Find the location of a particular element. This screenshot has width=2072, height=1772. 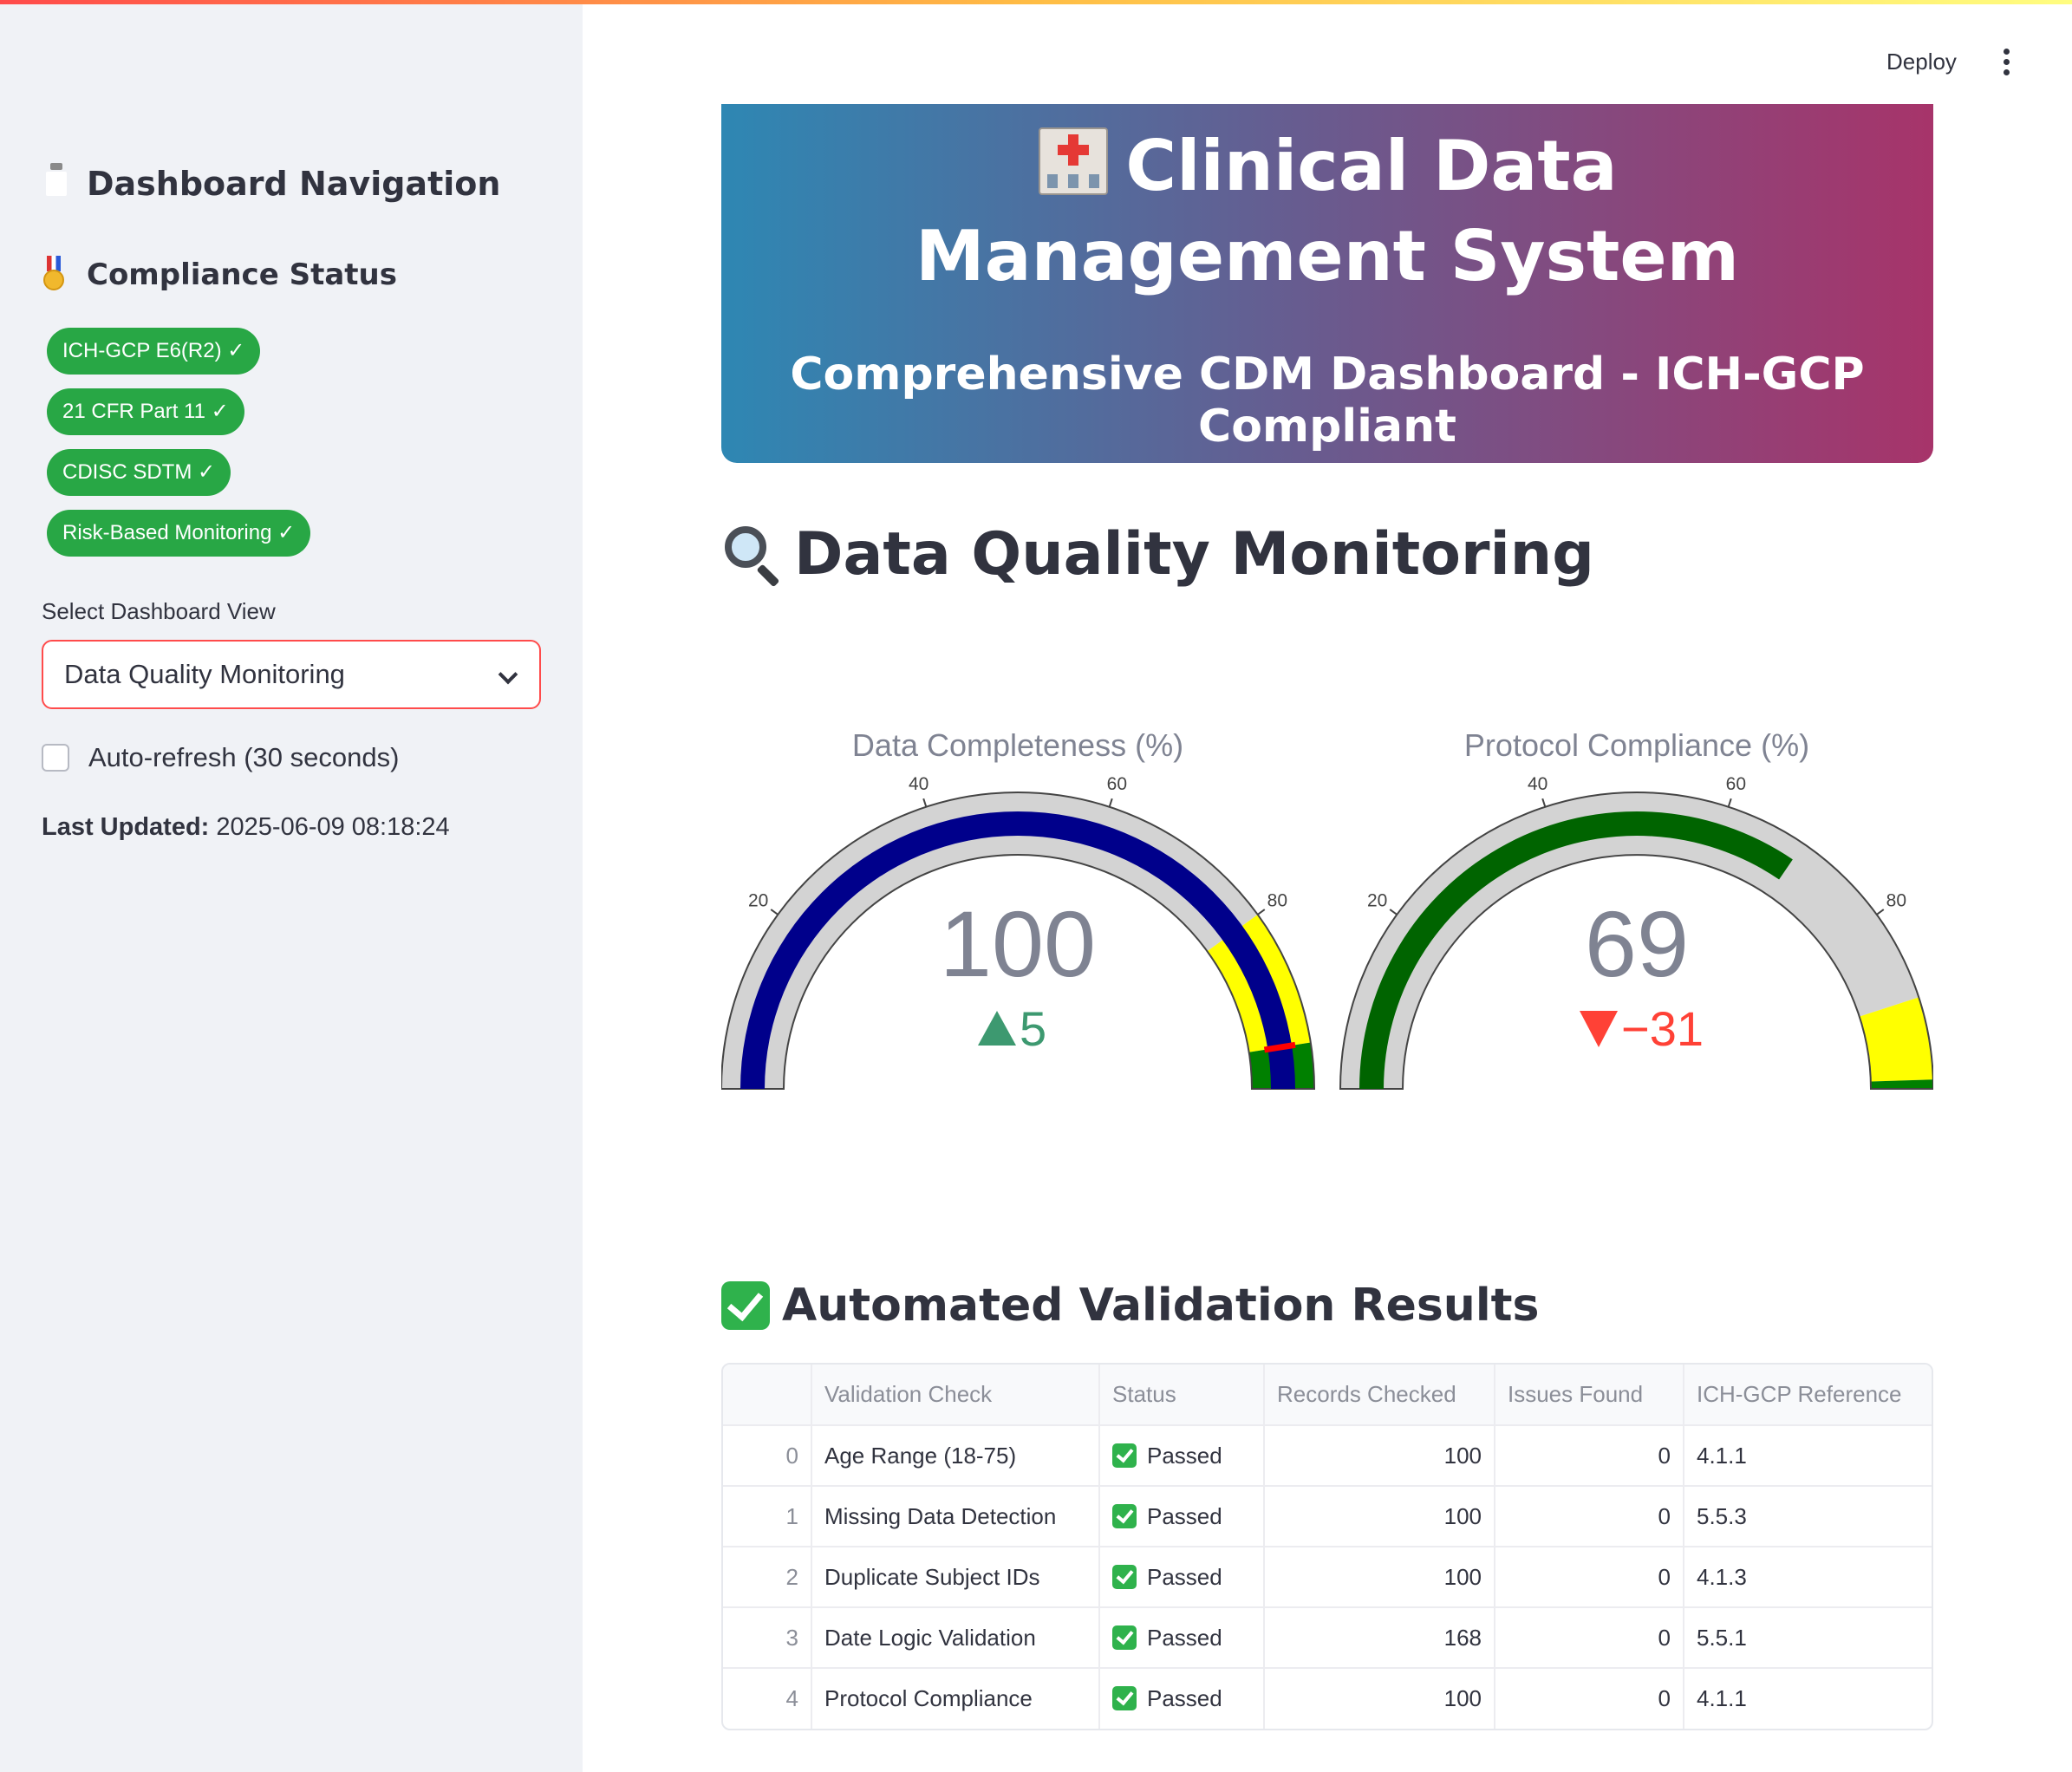

magnifier-icon is located at coordinates (751, 555).